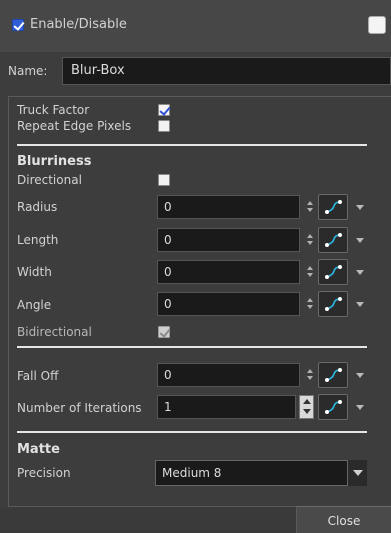 The height and width of the screenshot is (533, 391). Describe the element at coordinates (360, 407) in the screenshot. I see `iterations-chevron-down-icon` at that location.